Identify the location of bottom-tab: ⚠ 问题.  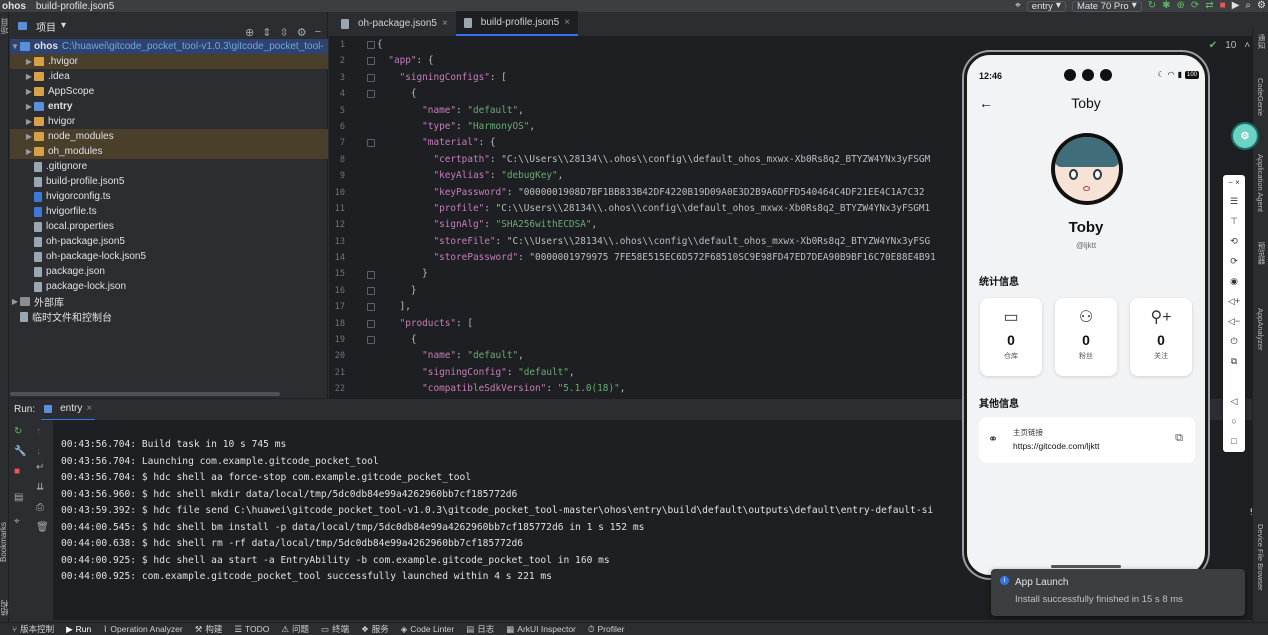
(295, 629).